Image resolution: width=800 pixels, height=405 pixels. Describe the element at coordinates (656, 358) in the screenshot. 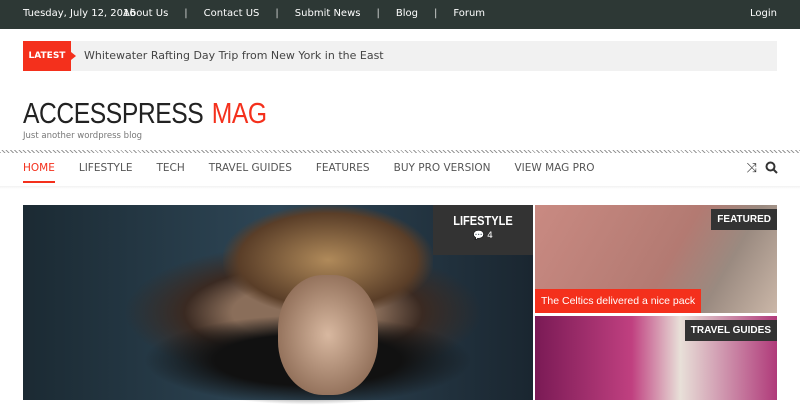

I see `featured-post-bottom-right: TRAVEL GUIDES` at that location.